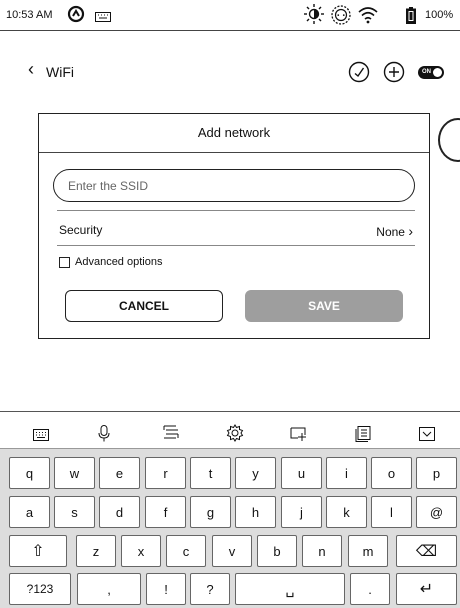 This screenshot has height=608, width=460. Describe the element at coordinates (74, 473) in the screenshot. I see `key-w: w` at that location.